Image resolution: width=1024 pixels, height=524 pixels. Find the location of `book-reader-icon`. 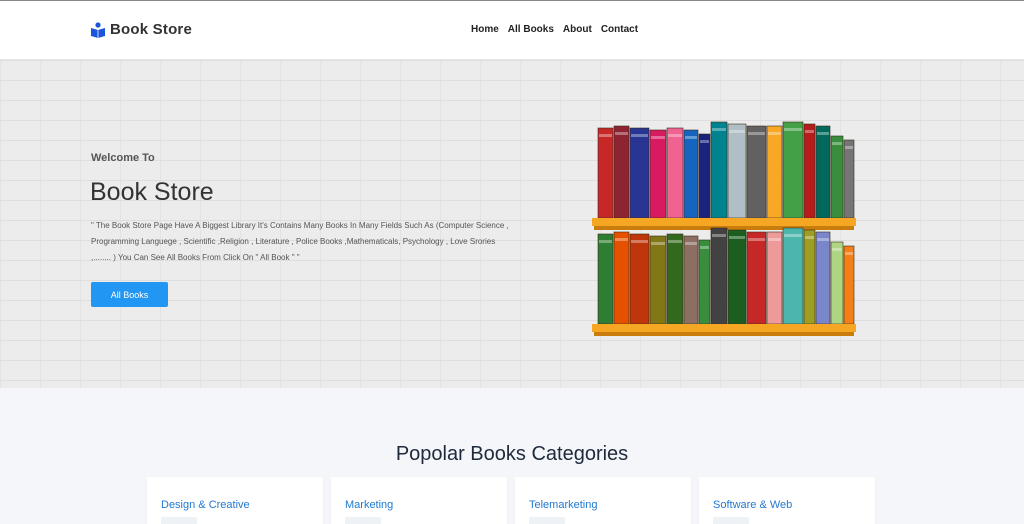

book-reader-icon is located at coordinates (98, 29).